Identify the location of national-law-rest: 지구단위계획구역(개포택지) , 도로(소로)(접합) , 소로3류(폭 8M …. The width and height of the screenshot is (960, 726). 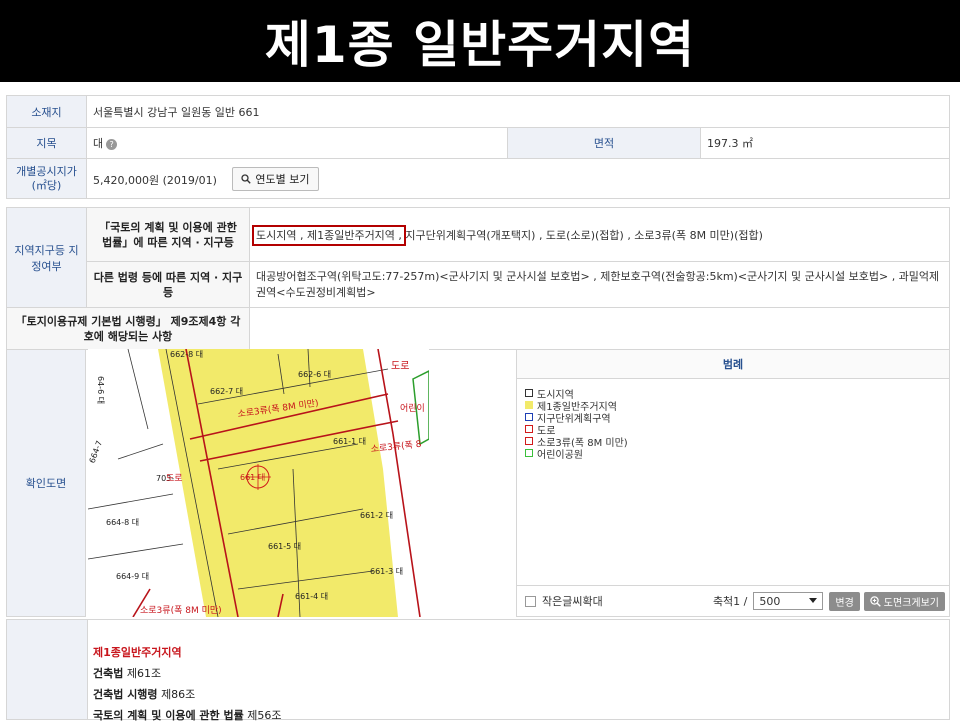
(584, 235).